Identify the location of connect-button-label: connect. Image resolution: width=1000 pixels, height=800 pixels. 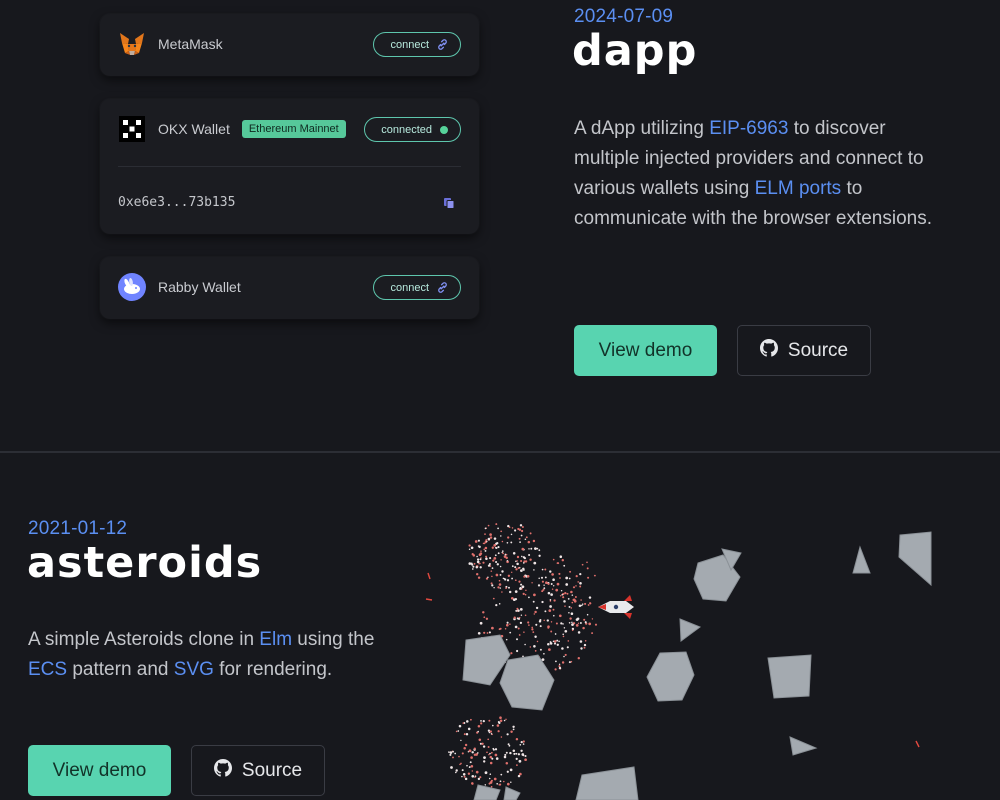
(409, 287).